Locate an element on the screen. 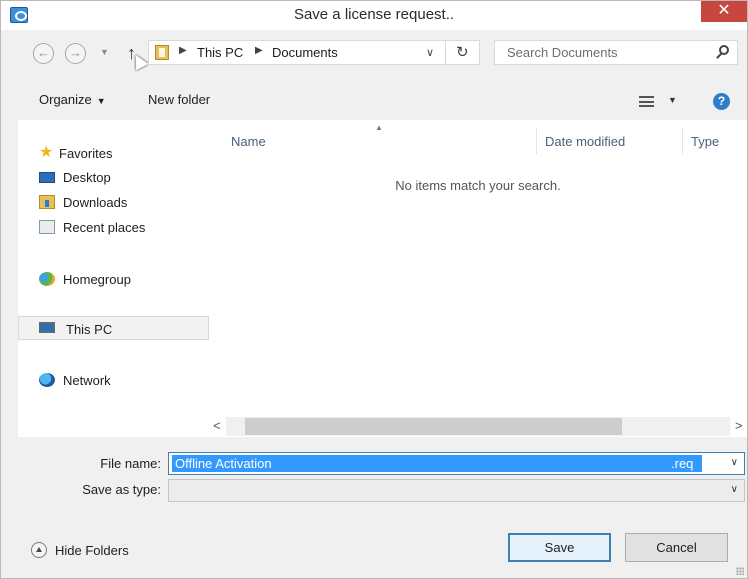 The width and height of the screenshot is (748, 579). back-arrow-icon: ← is located at coordinates (43, 52).